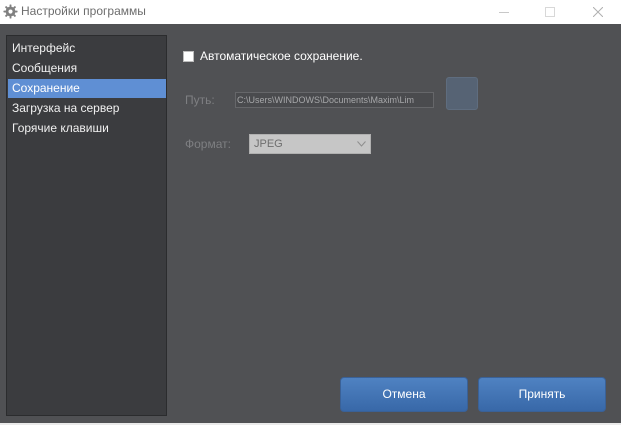 This screenshot has height=425, width=621. What do you see at coordinates (10, 11) in the screenshot?
I see `gear-icon` at bounding box center [10, 11].